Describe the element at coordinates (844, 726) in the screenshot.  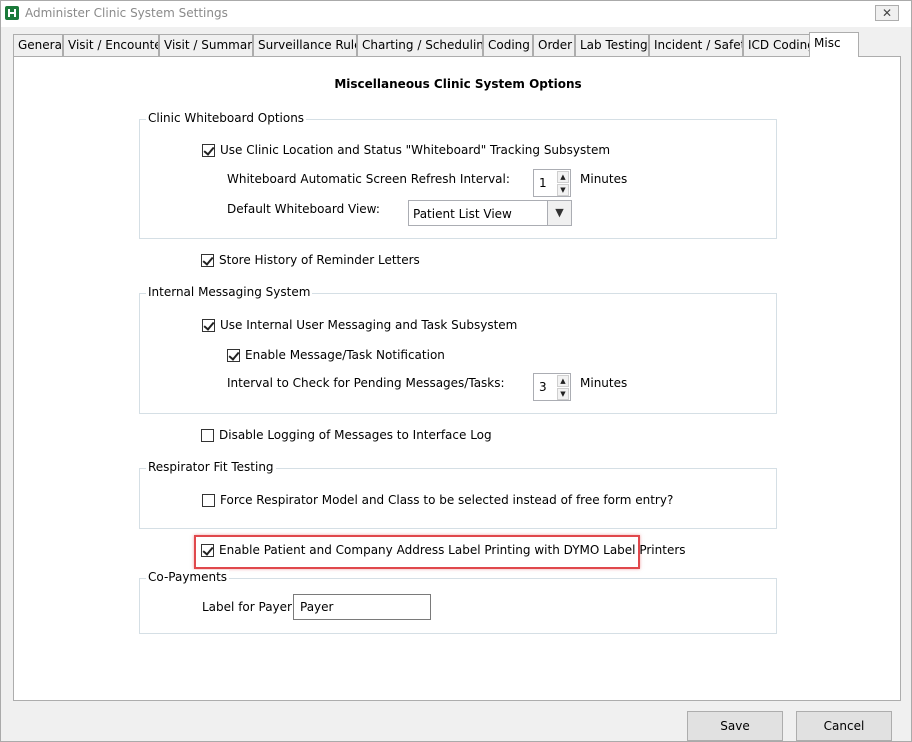
I see `cancel-button: Cancel` at that location.